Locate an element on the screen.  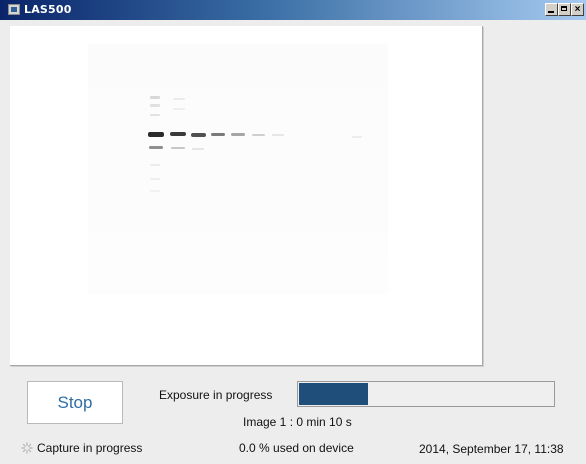
window-title: LAS500 is located at coordinates (48, 9).